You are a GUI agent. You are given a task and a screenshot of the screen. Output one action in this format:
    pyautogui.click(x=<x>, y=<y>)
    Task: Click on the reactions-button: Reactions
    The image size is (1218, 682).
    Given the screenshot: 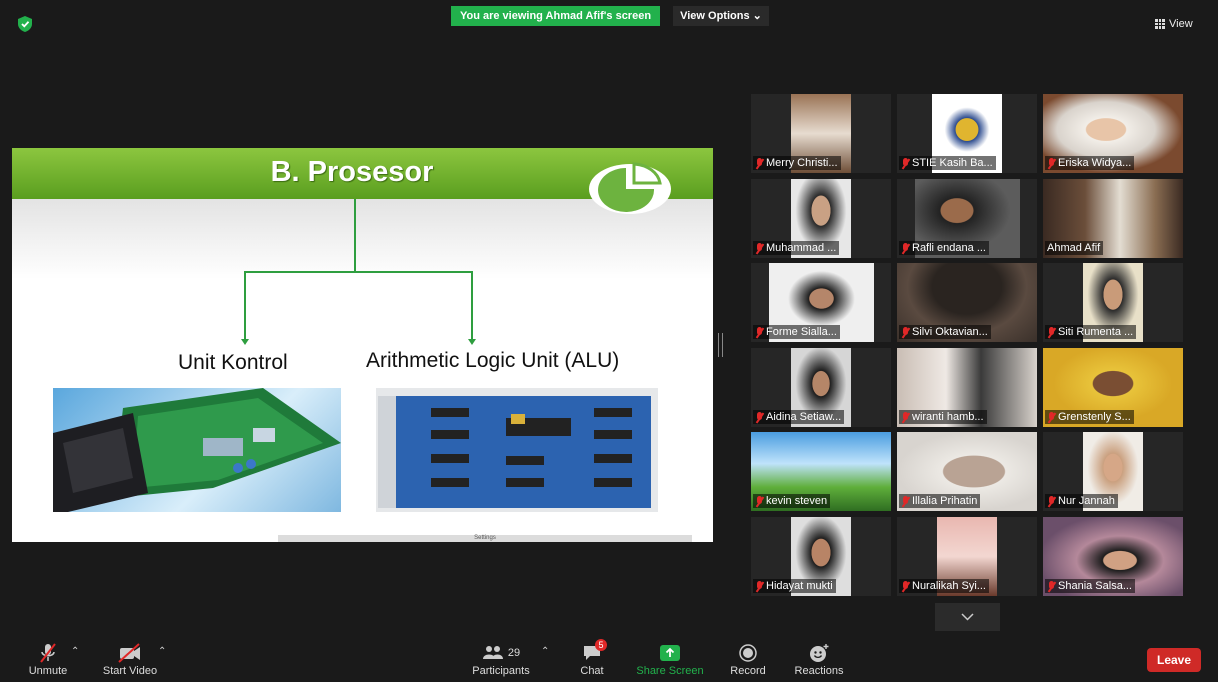 What is the action you would take?
    pyautogui.click(x=819, y=659)
    